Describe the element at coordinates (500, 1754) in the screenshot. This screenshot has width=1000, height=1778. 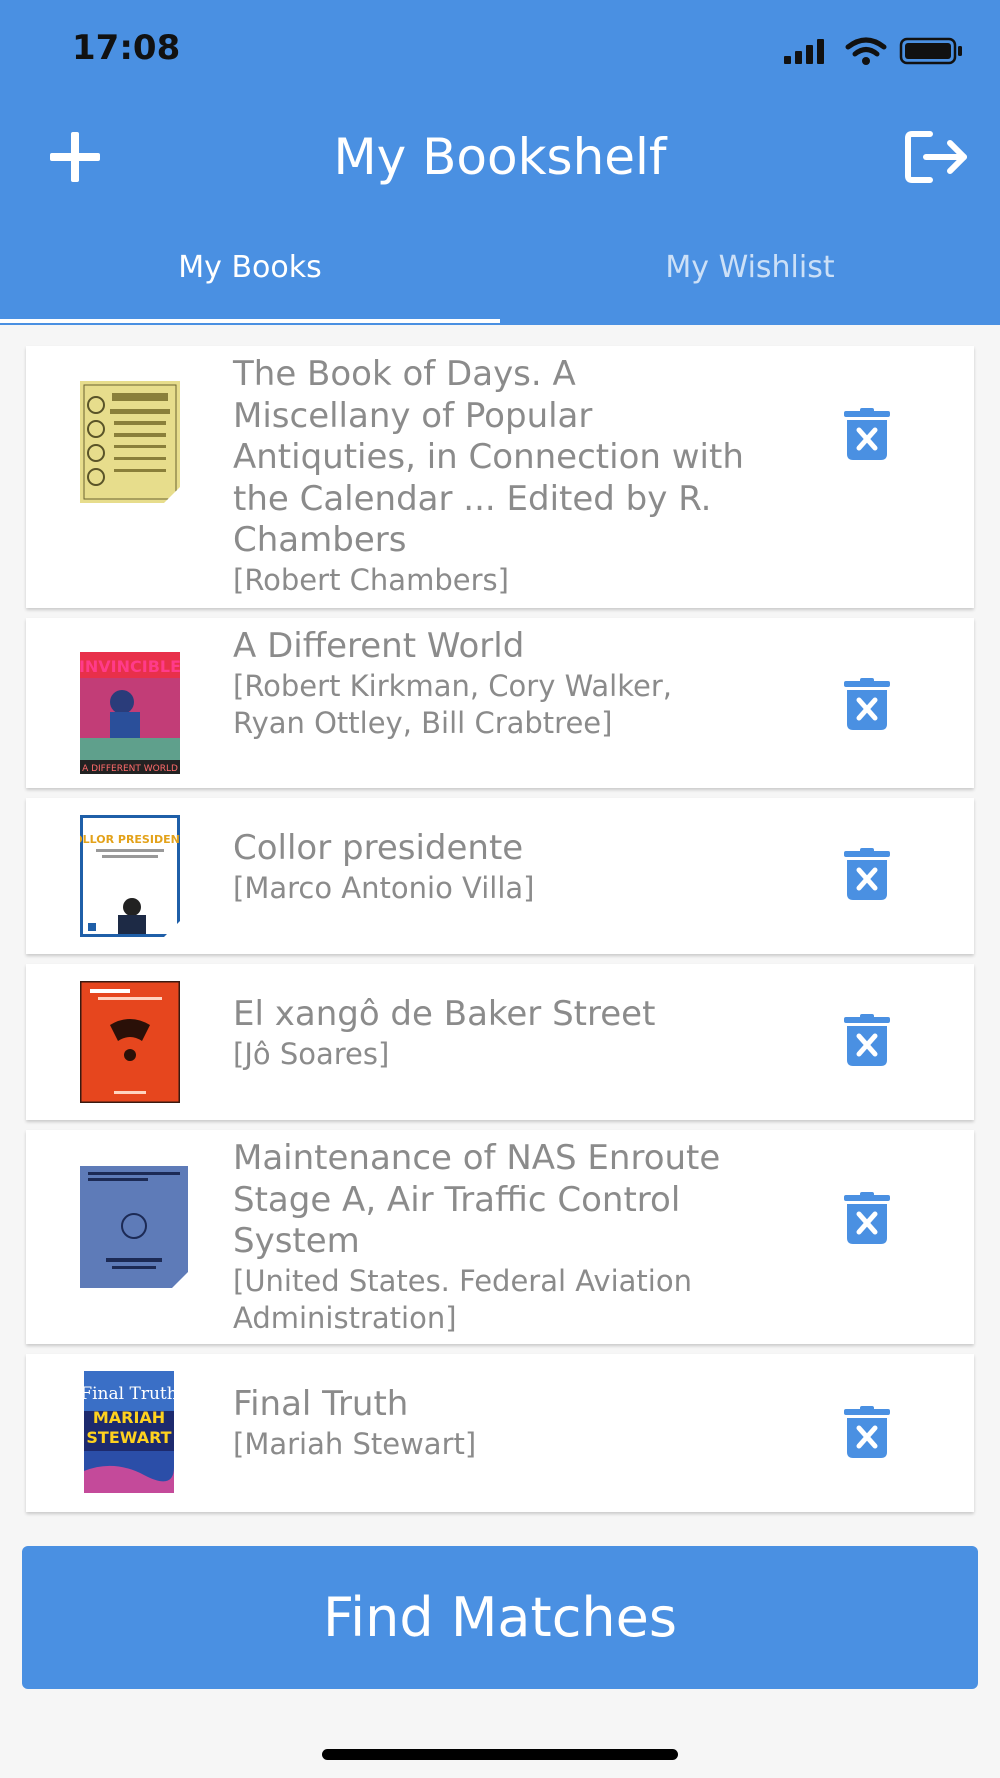
I see `home-indicator` at that location.